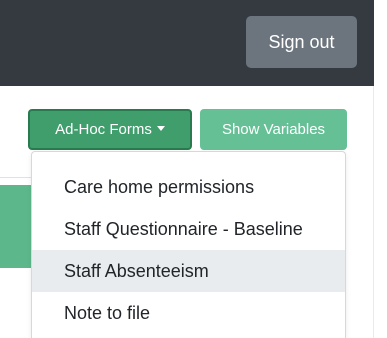 The width and height of the screenshot is (387, 338). Describe the element at coordinates (160, 128) in the screenshot. I see `caret-down-icon` at that location.